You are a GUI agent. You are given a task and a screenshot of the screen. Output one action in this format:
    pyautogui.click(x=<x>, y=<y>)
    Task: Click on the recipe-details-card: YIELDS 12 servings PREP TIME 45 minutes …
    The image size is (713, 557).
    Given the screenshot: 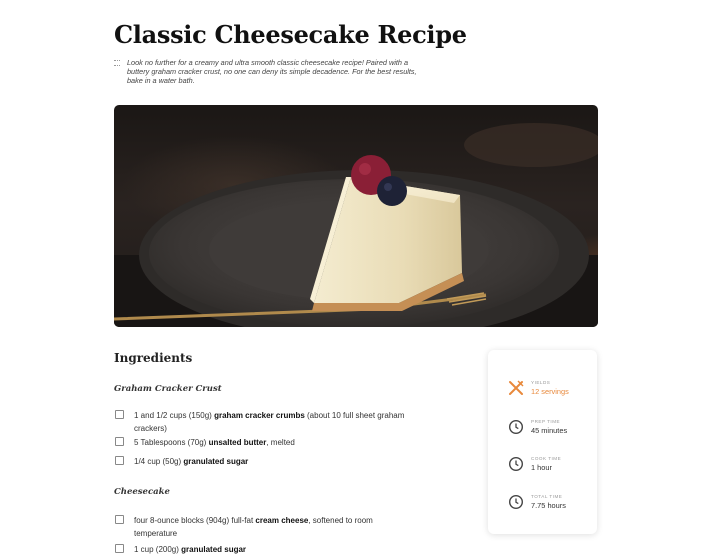 What is the action you would take?
    pyautogui.click(x=542, y=442)
    